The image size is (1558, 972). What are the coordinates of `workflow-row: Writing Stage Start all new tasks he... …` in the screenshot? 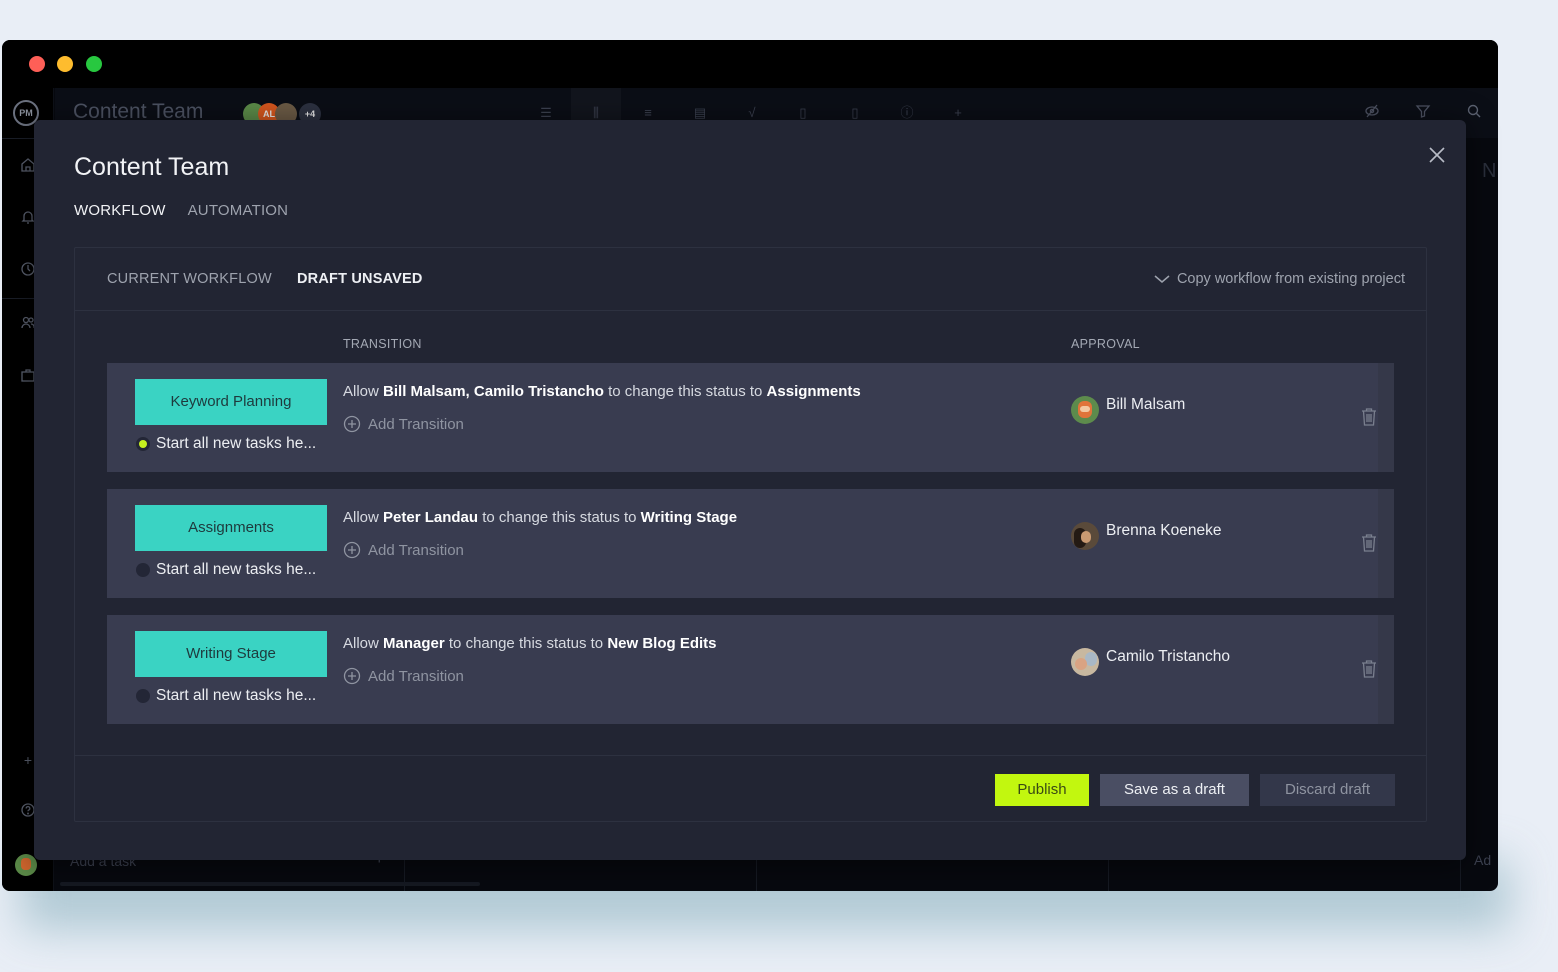 It's located at (750, 669).